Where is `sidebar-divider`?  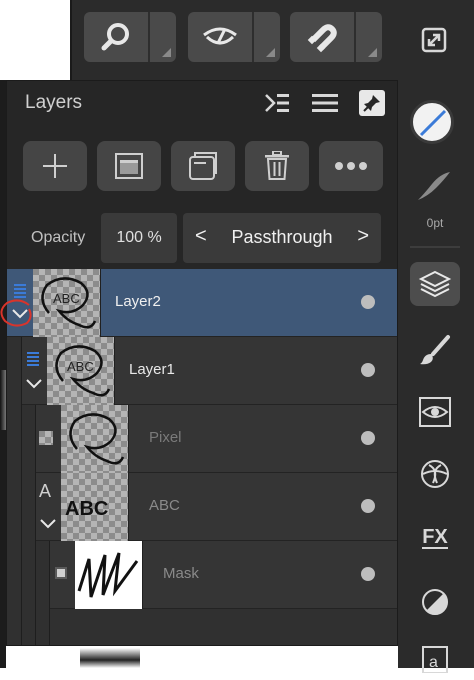
sidebar-divider is located at coordinates (435, 247).